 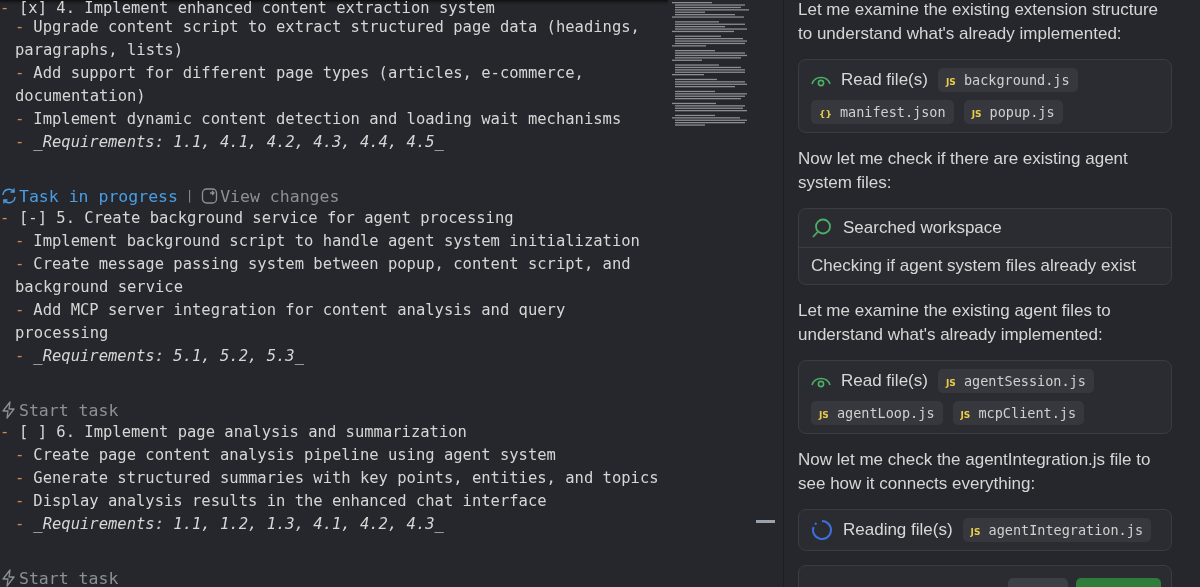 What do you see at coordinates (974, 266) in the screenshot?
I see `tool-detail: Checking if agent system files already exist` at bounding box center [974, 266].